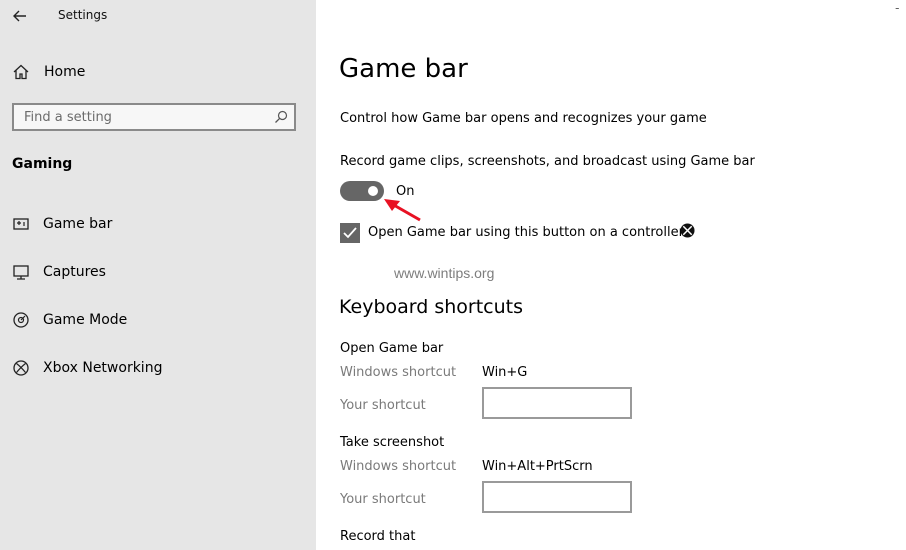  What do you see at coordinates (687, 230) in the screenshot?
I see `xbox-logo-icon` at bounding box center [687, 230].